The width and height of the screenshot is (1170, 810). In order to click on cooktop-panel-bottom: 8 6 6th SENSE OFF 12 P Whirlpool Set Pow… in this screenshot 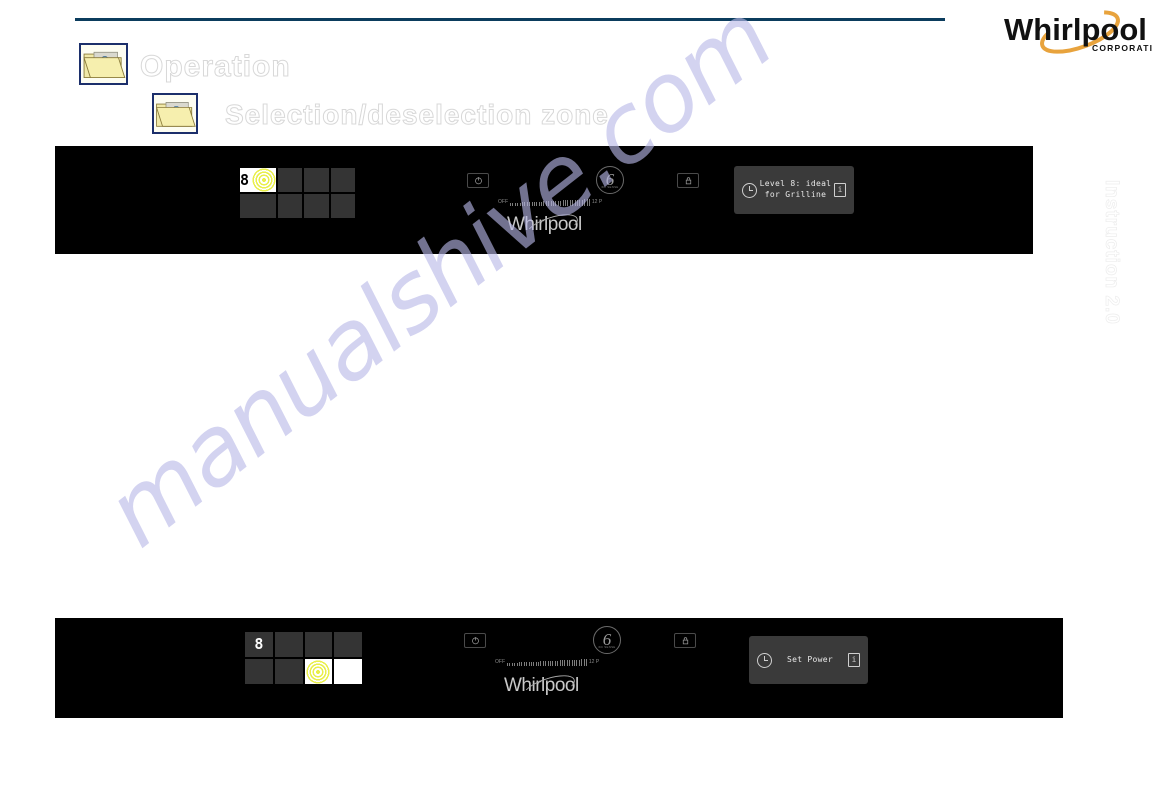, I will do `click(559, 668)`.